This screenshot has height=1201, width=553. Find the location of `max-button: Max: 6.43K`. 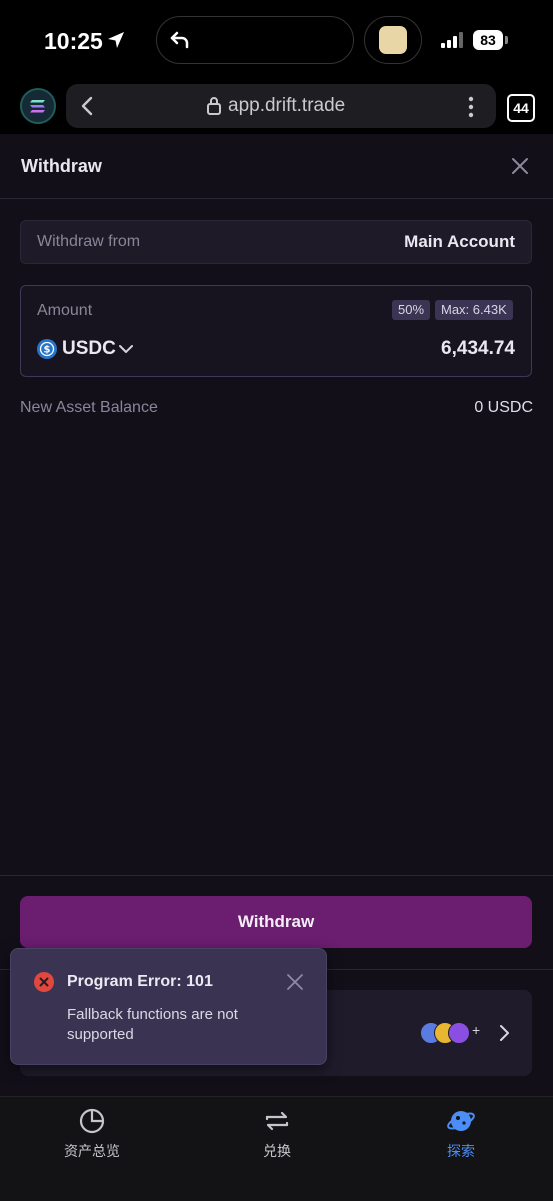

max-button: Max: 6.43K is located at coordinates (474, 310).